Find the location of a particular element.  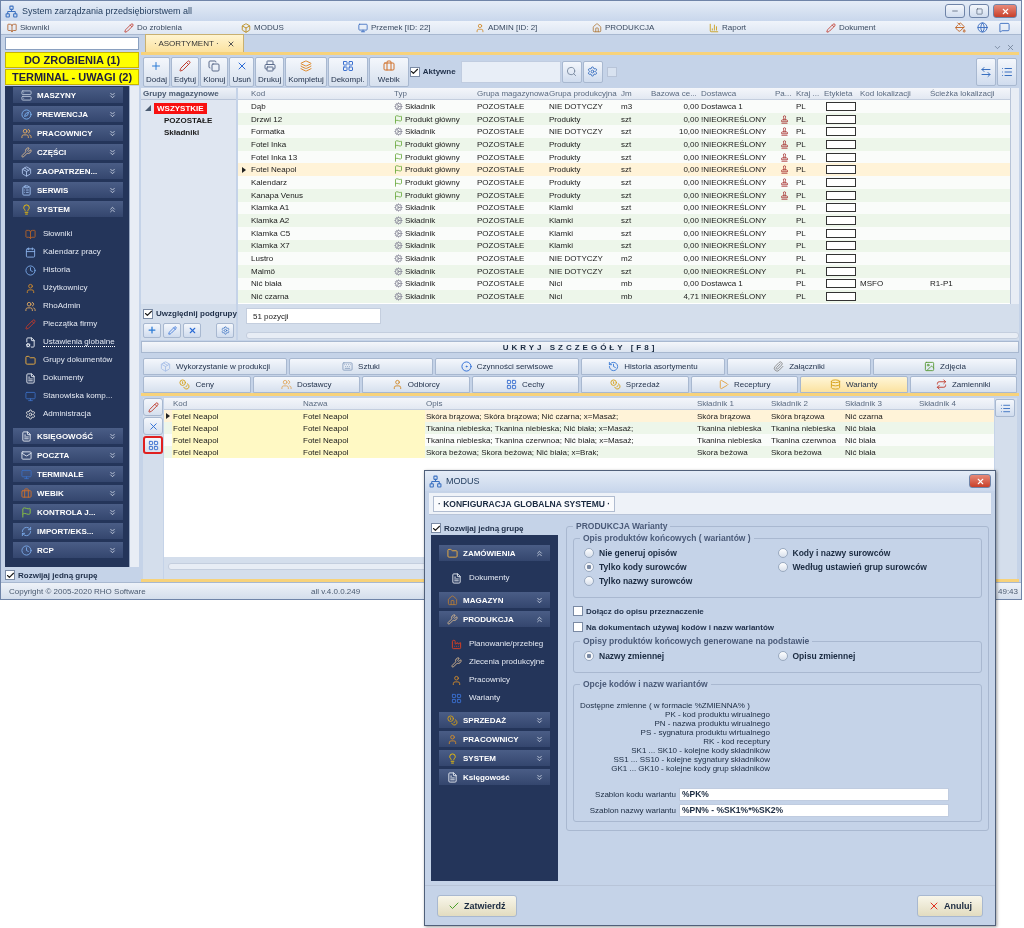

settings-button is located at coordinates (592, 71).